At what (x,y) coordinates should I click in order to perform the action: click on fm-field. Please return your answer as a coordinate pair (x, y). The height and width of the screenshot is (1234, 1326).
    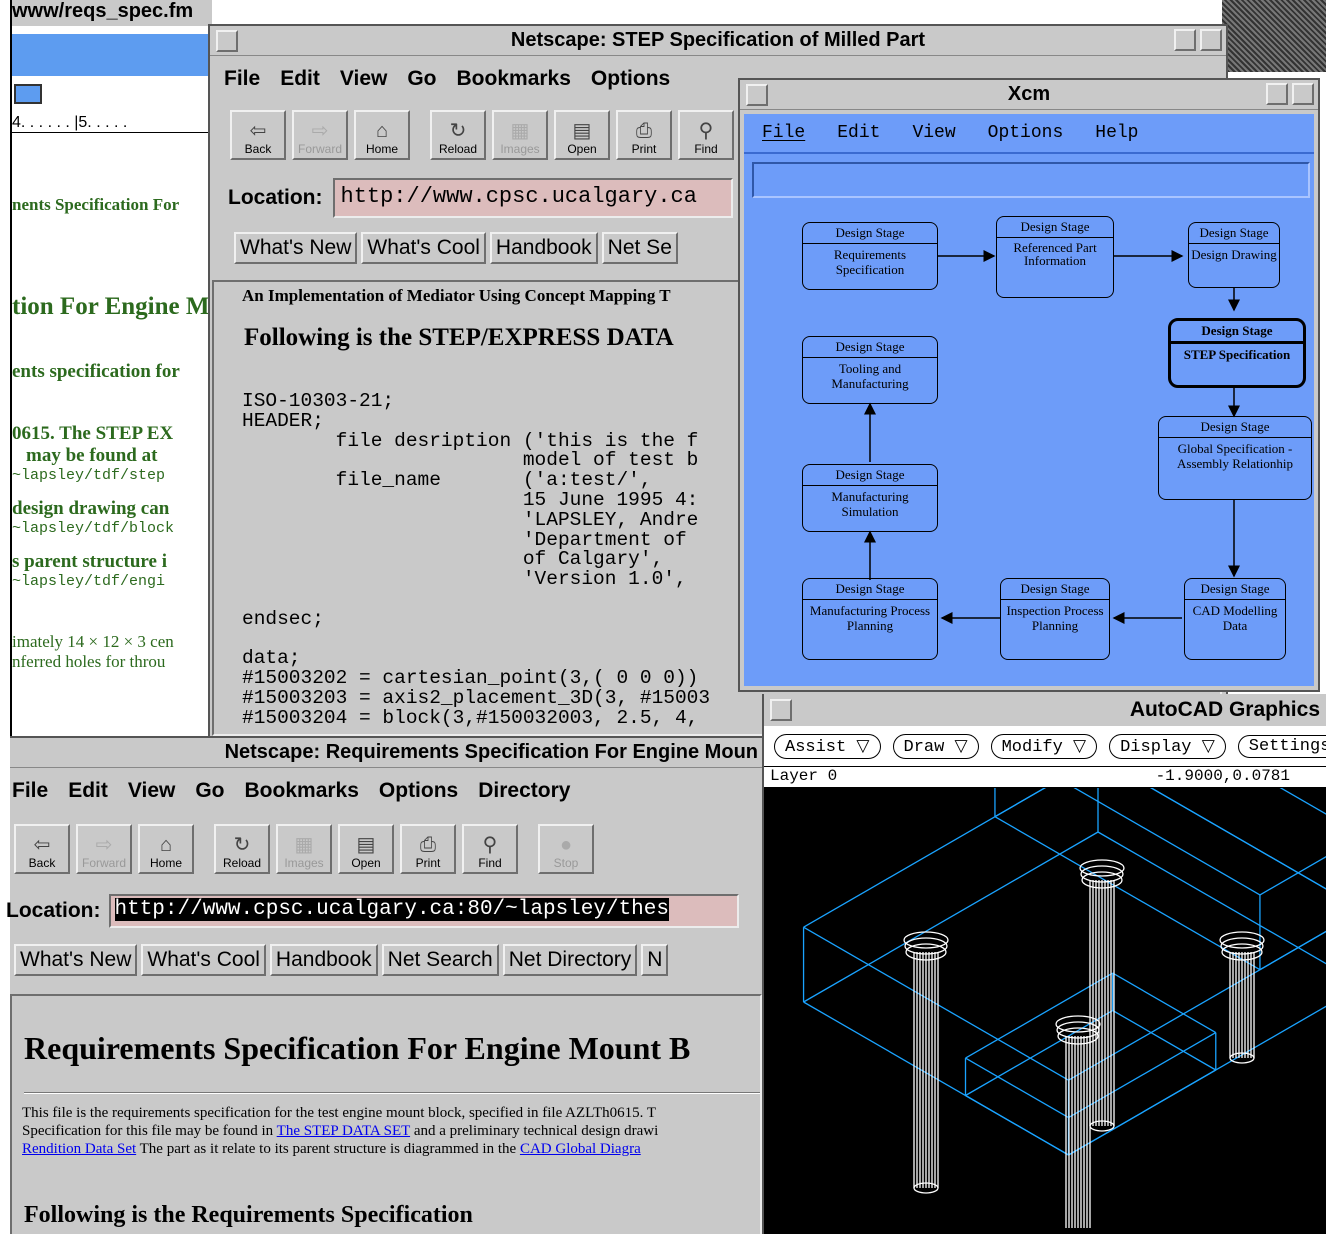
    Looking at the image, I should click on (28, 94).